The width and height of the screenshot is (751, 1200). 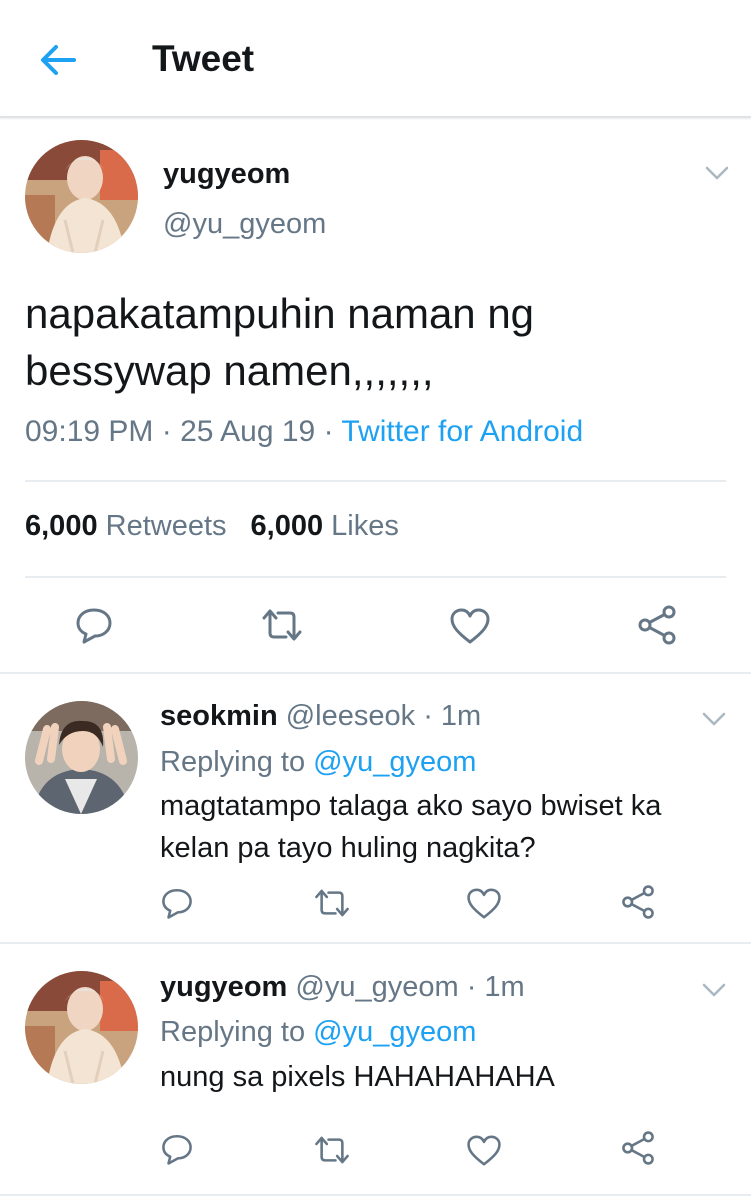 I want to click on tweet-text-line: bessywap namen,,,,,,,, so click(x=229, y=370).